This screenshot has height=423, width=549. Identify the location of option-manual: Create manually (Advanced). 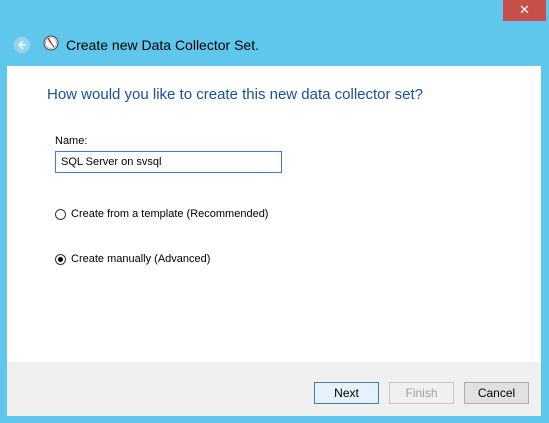
(132, 259).